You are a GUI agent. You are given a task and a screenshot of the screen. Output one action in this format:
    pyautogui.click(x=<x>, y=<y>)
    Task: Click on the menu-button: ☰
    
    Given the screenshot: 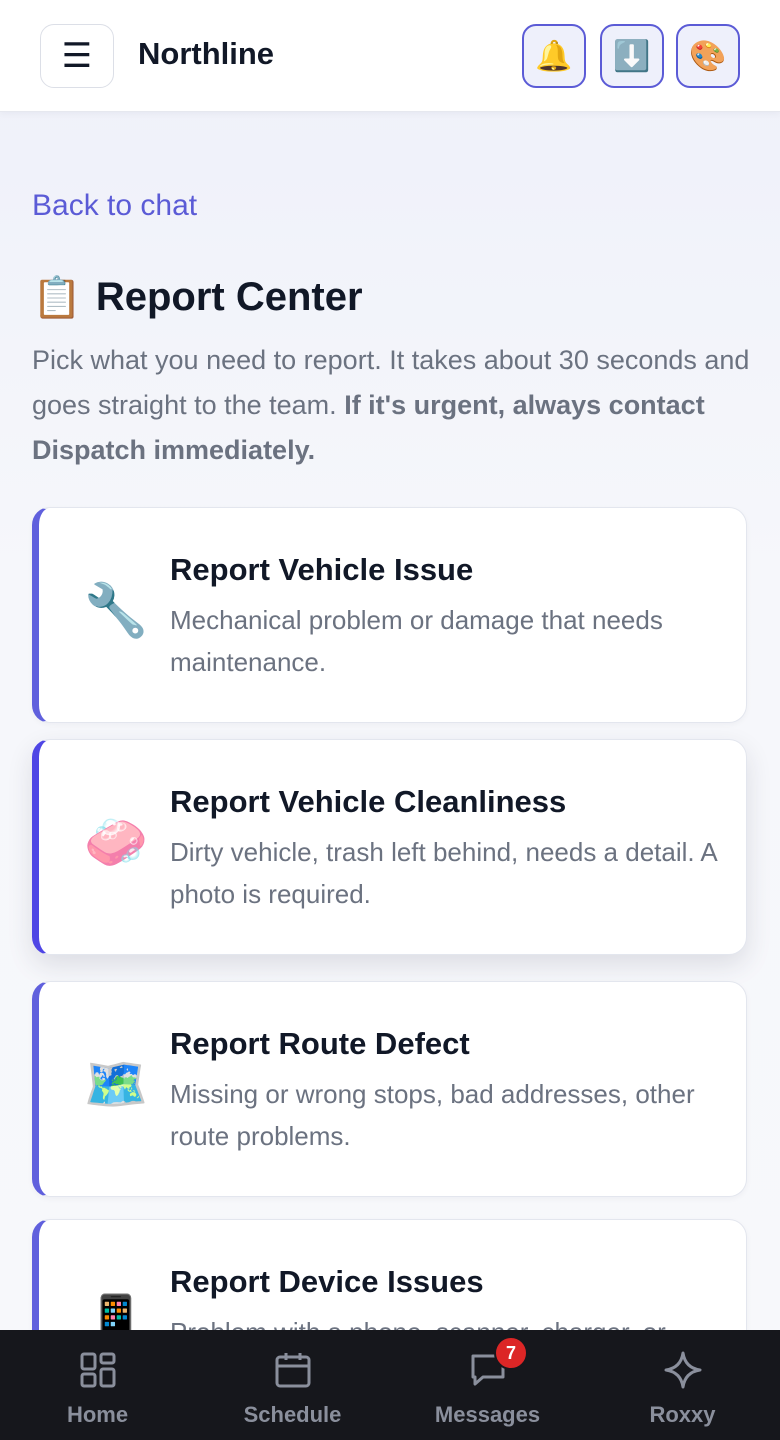 What is the action you would take?
    pyautogui.click(x=77, y=56)
    